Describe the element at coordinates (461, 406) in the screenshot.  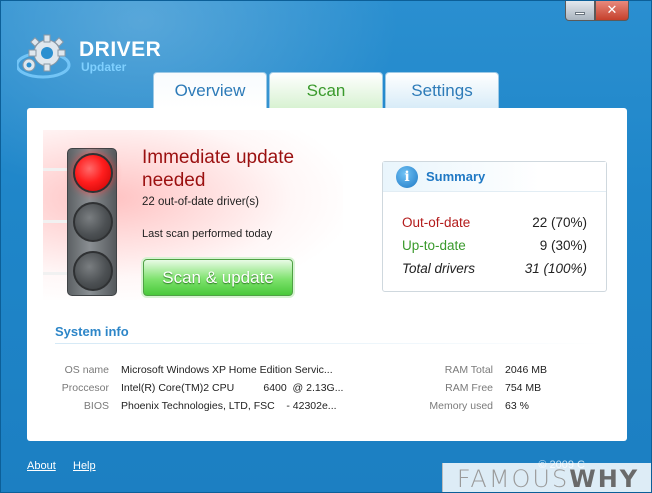
I see `memory-used-label: Memory used` at that location.